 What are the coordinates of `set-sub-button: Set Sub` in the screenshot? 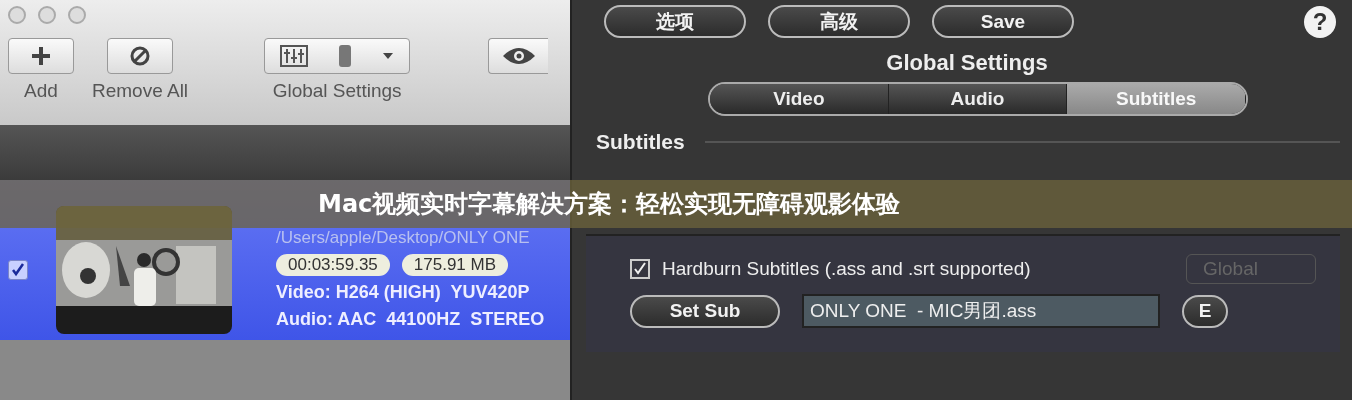 It's located at (705, 311).